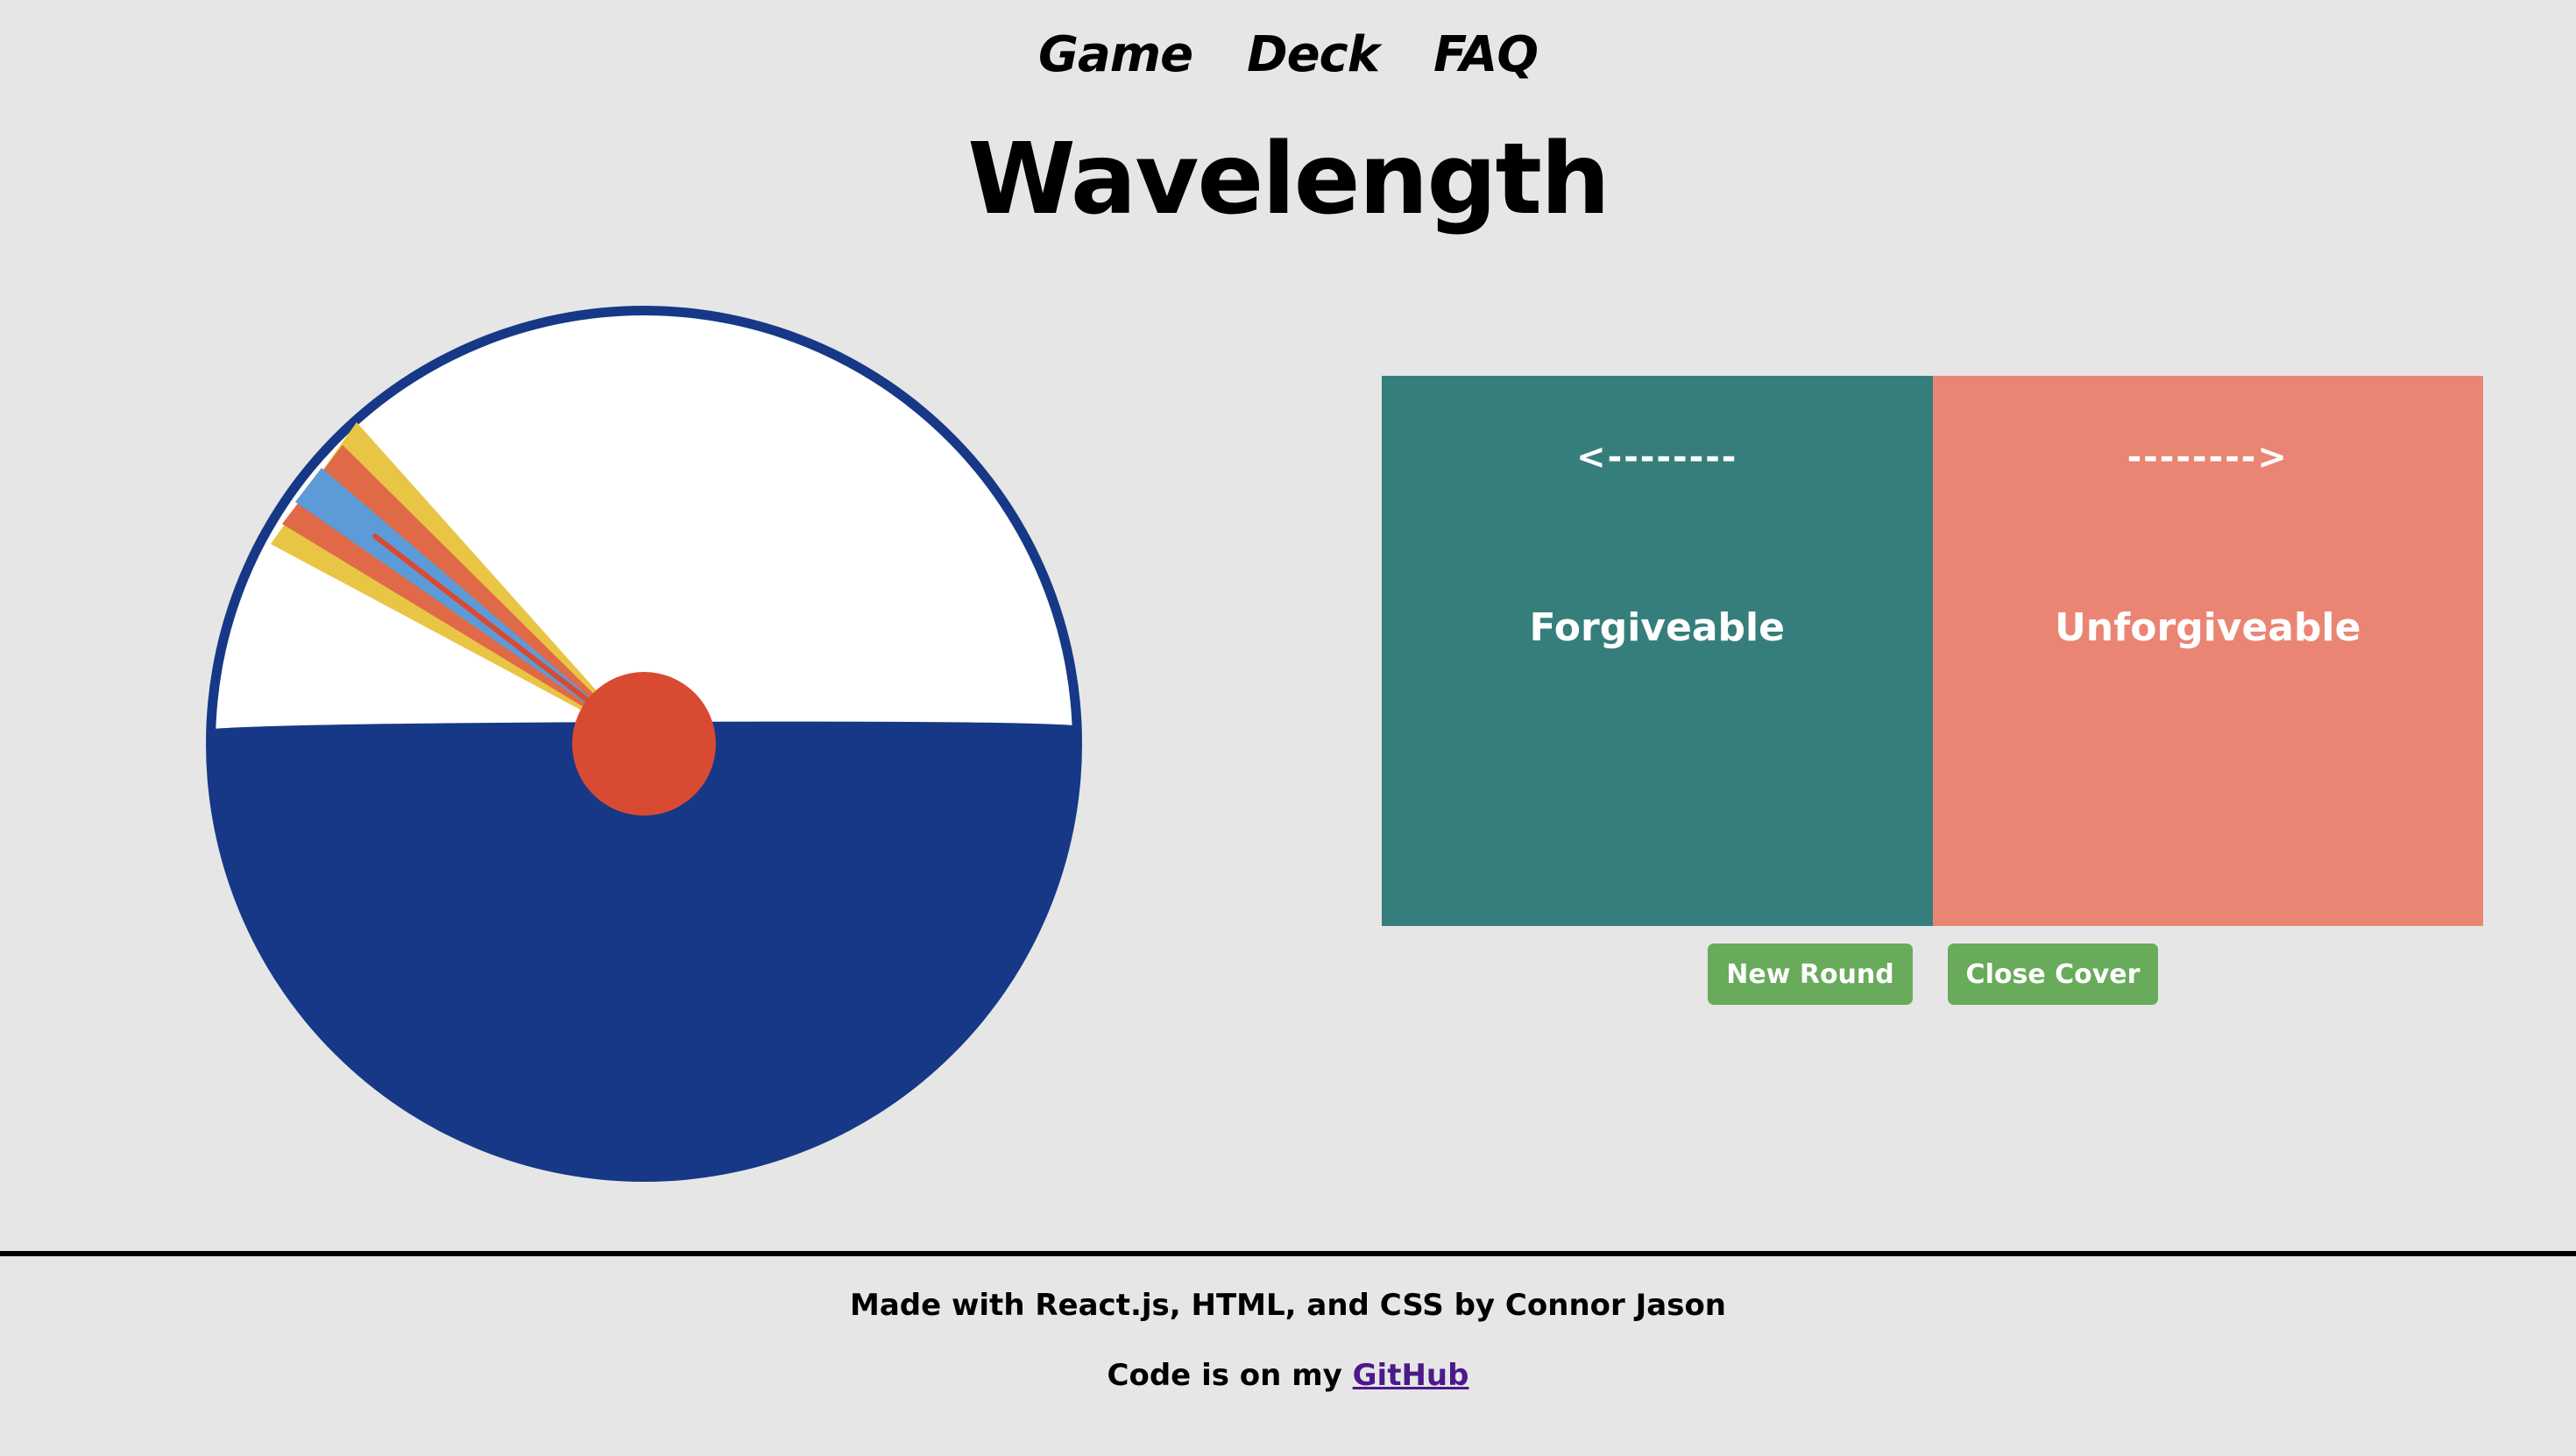 This screenshot has height=1456, width=2576. Describe the element at coordinates (1933, 974) in the screenshot. I see `action-buttons: New Round Close Cover` at that location.